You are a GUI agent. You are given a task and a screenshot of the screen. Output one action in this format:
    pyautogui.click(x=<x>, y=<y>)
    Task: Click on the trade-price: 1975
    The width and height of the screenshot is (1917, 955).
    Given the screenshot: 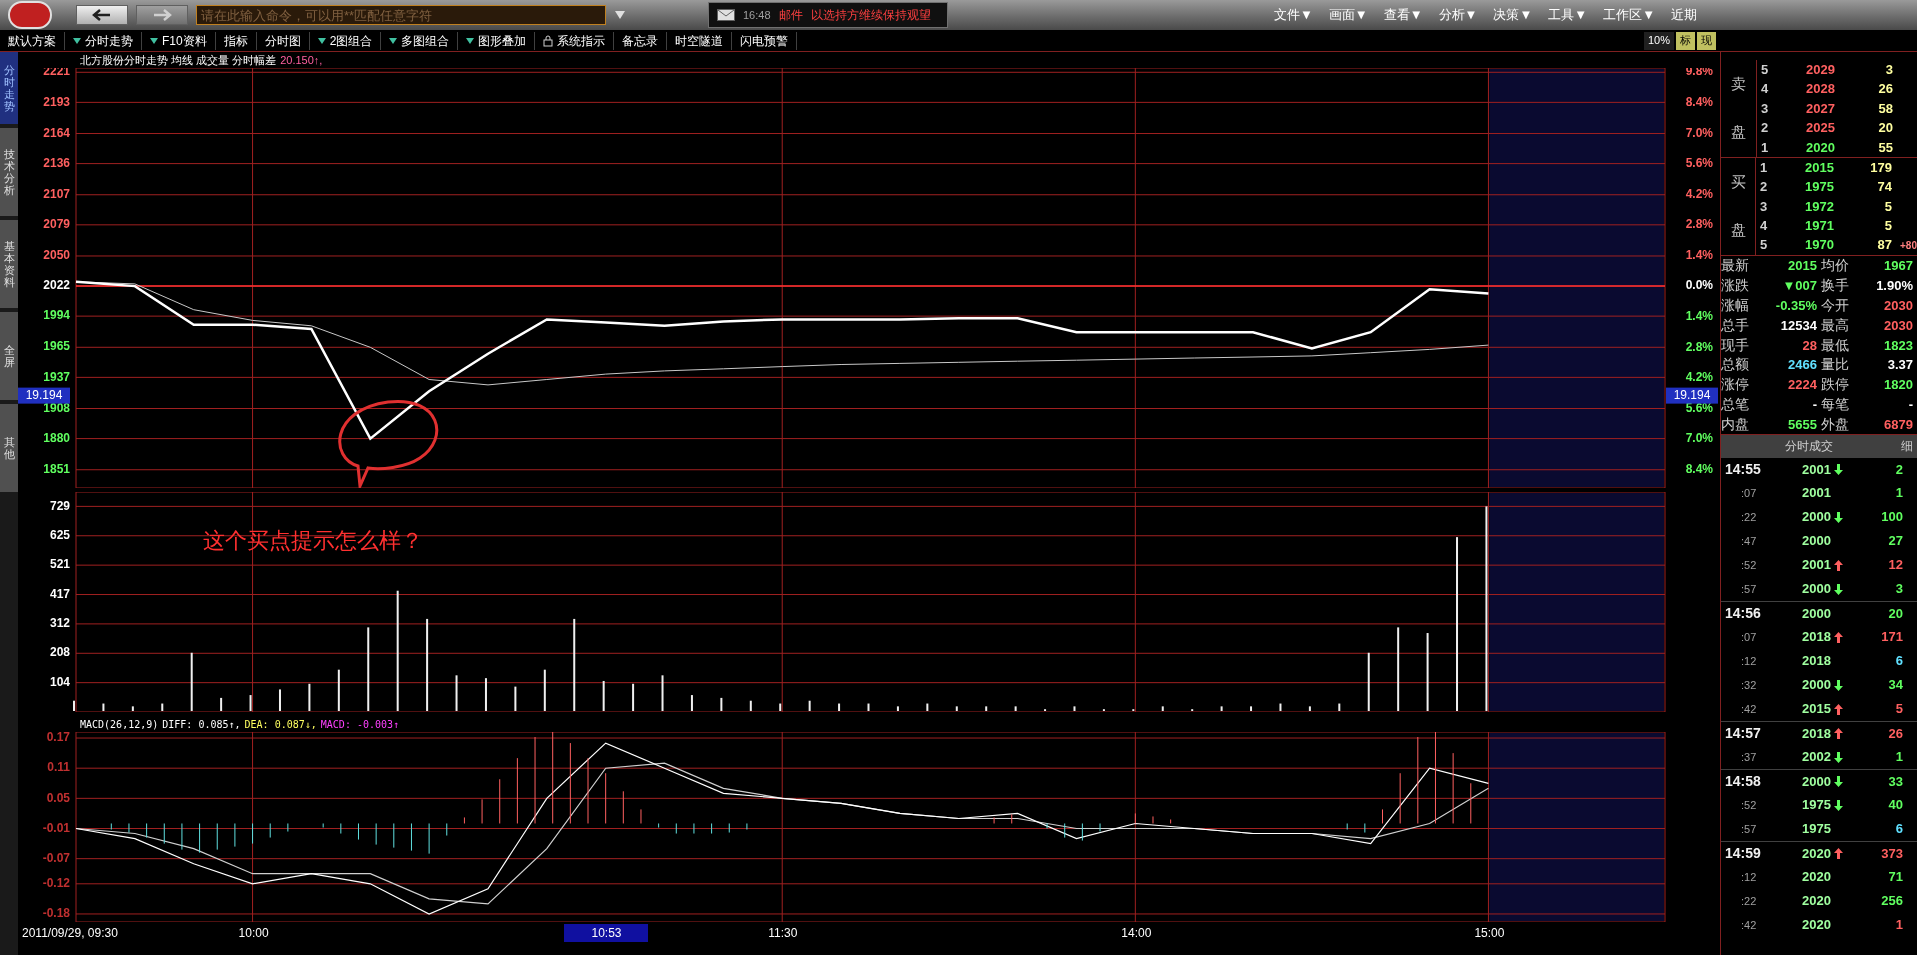 What is the action you would take?
    pyautogui.click(x=1816, y=805)
    